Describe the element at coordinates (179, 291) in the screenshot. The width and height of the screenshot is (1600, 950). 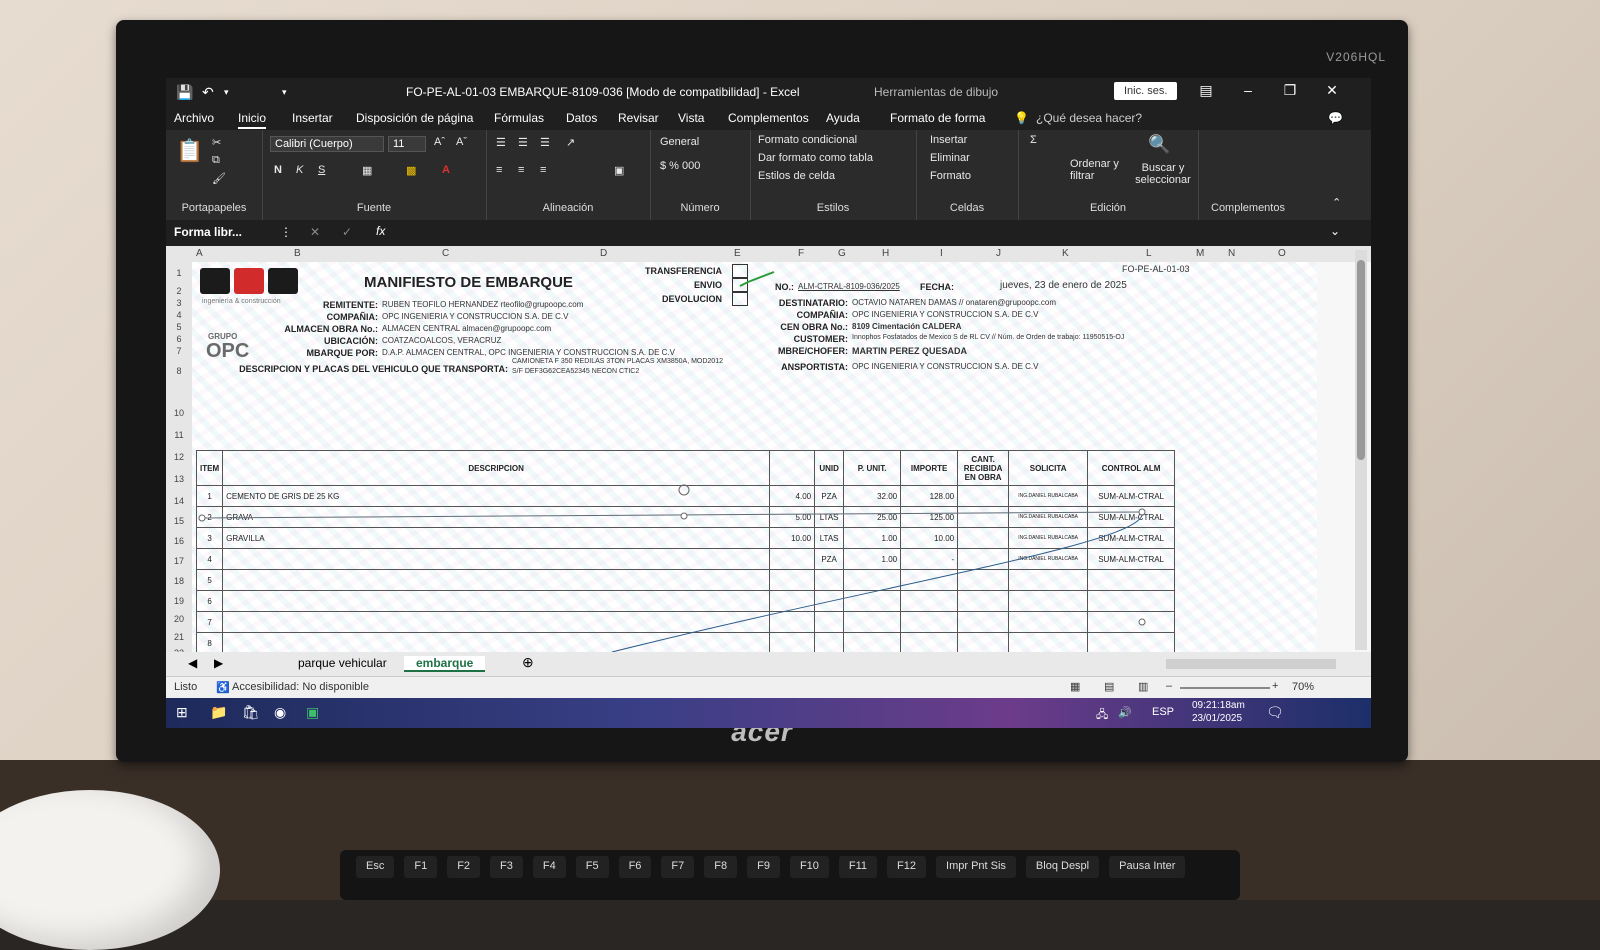
I see `row-header: 2` at that location.